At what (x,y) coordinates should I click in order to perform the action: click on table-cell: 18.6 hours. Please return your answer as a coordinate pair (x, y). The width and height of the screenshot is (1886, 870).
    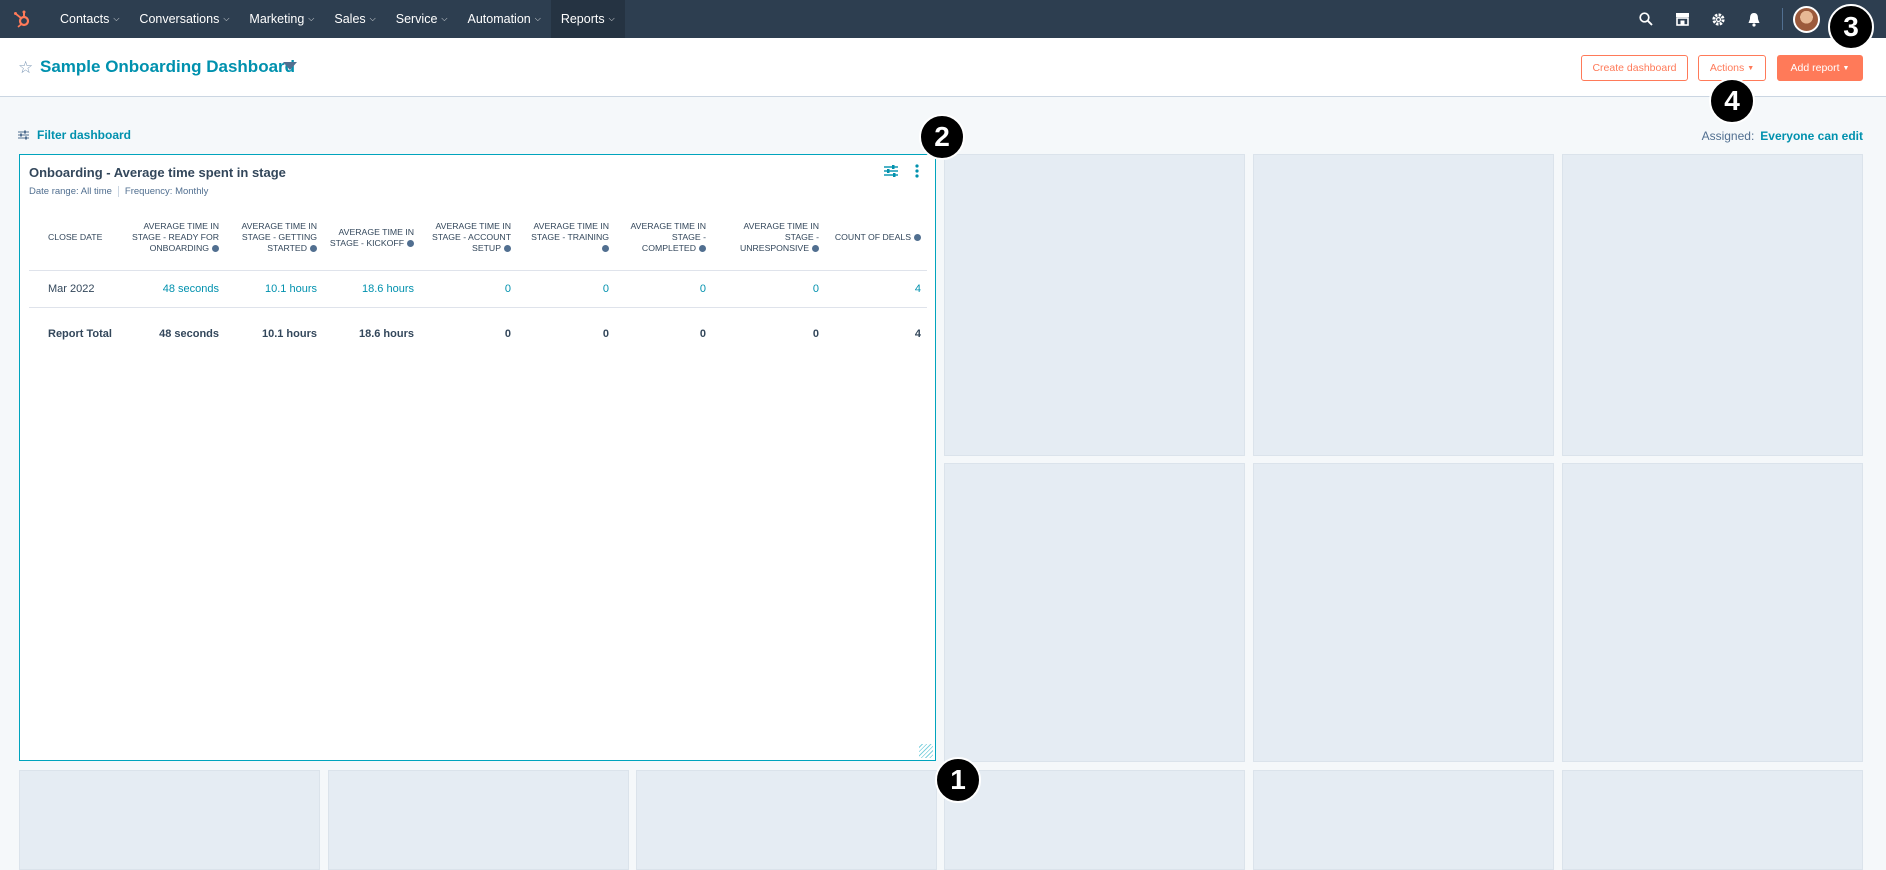
    Looking at the image, I should click on (371, 333).